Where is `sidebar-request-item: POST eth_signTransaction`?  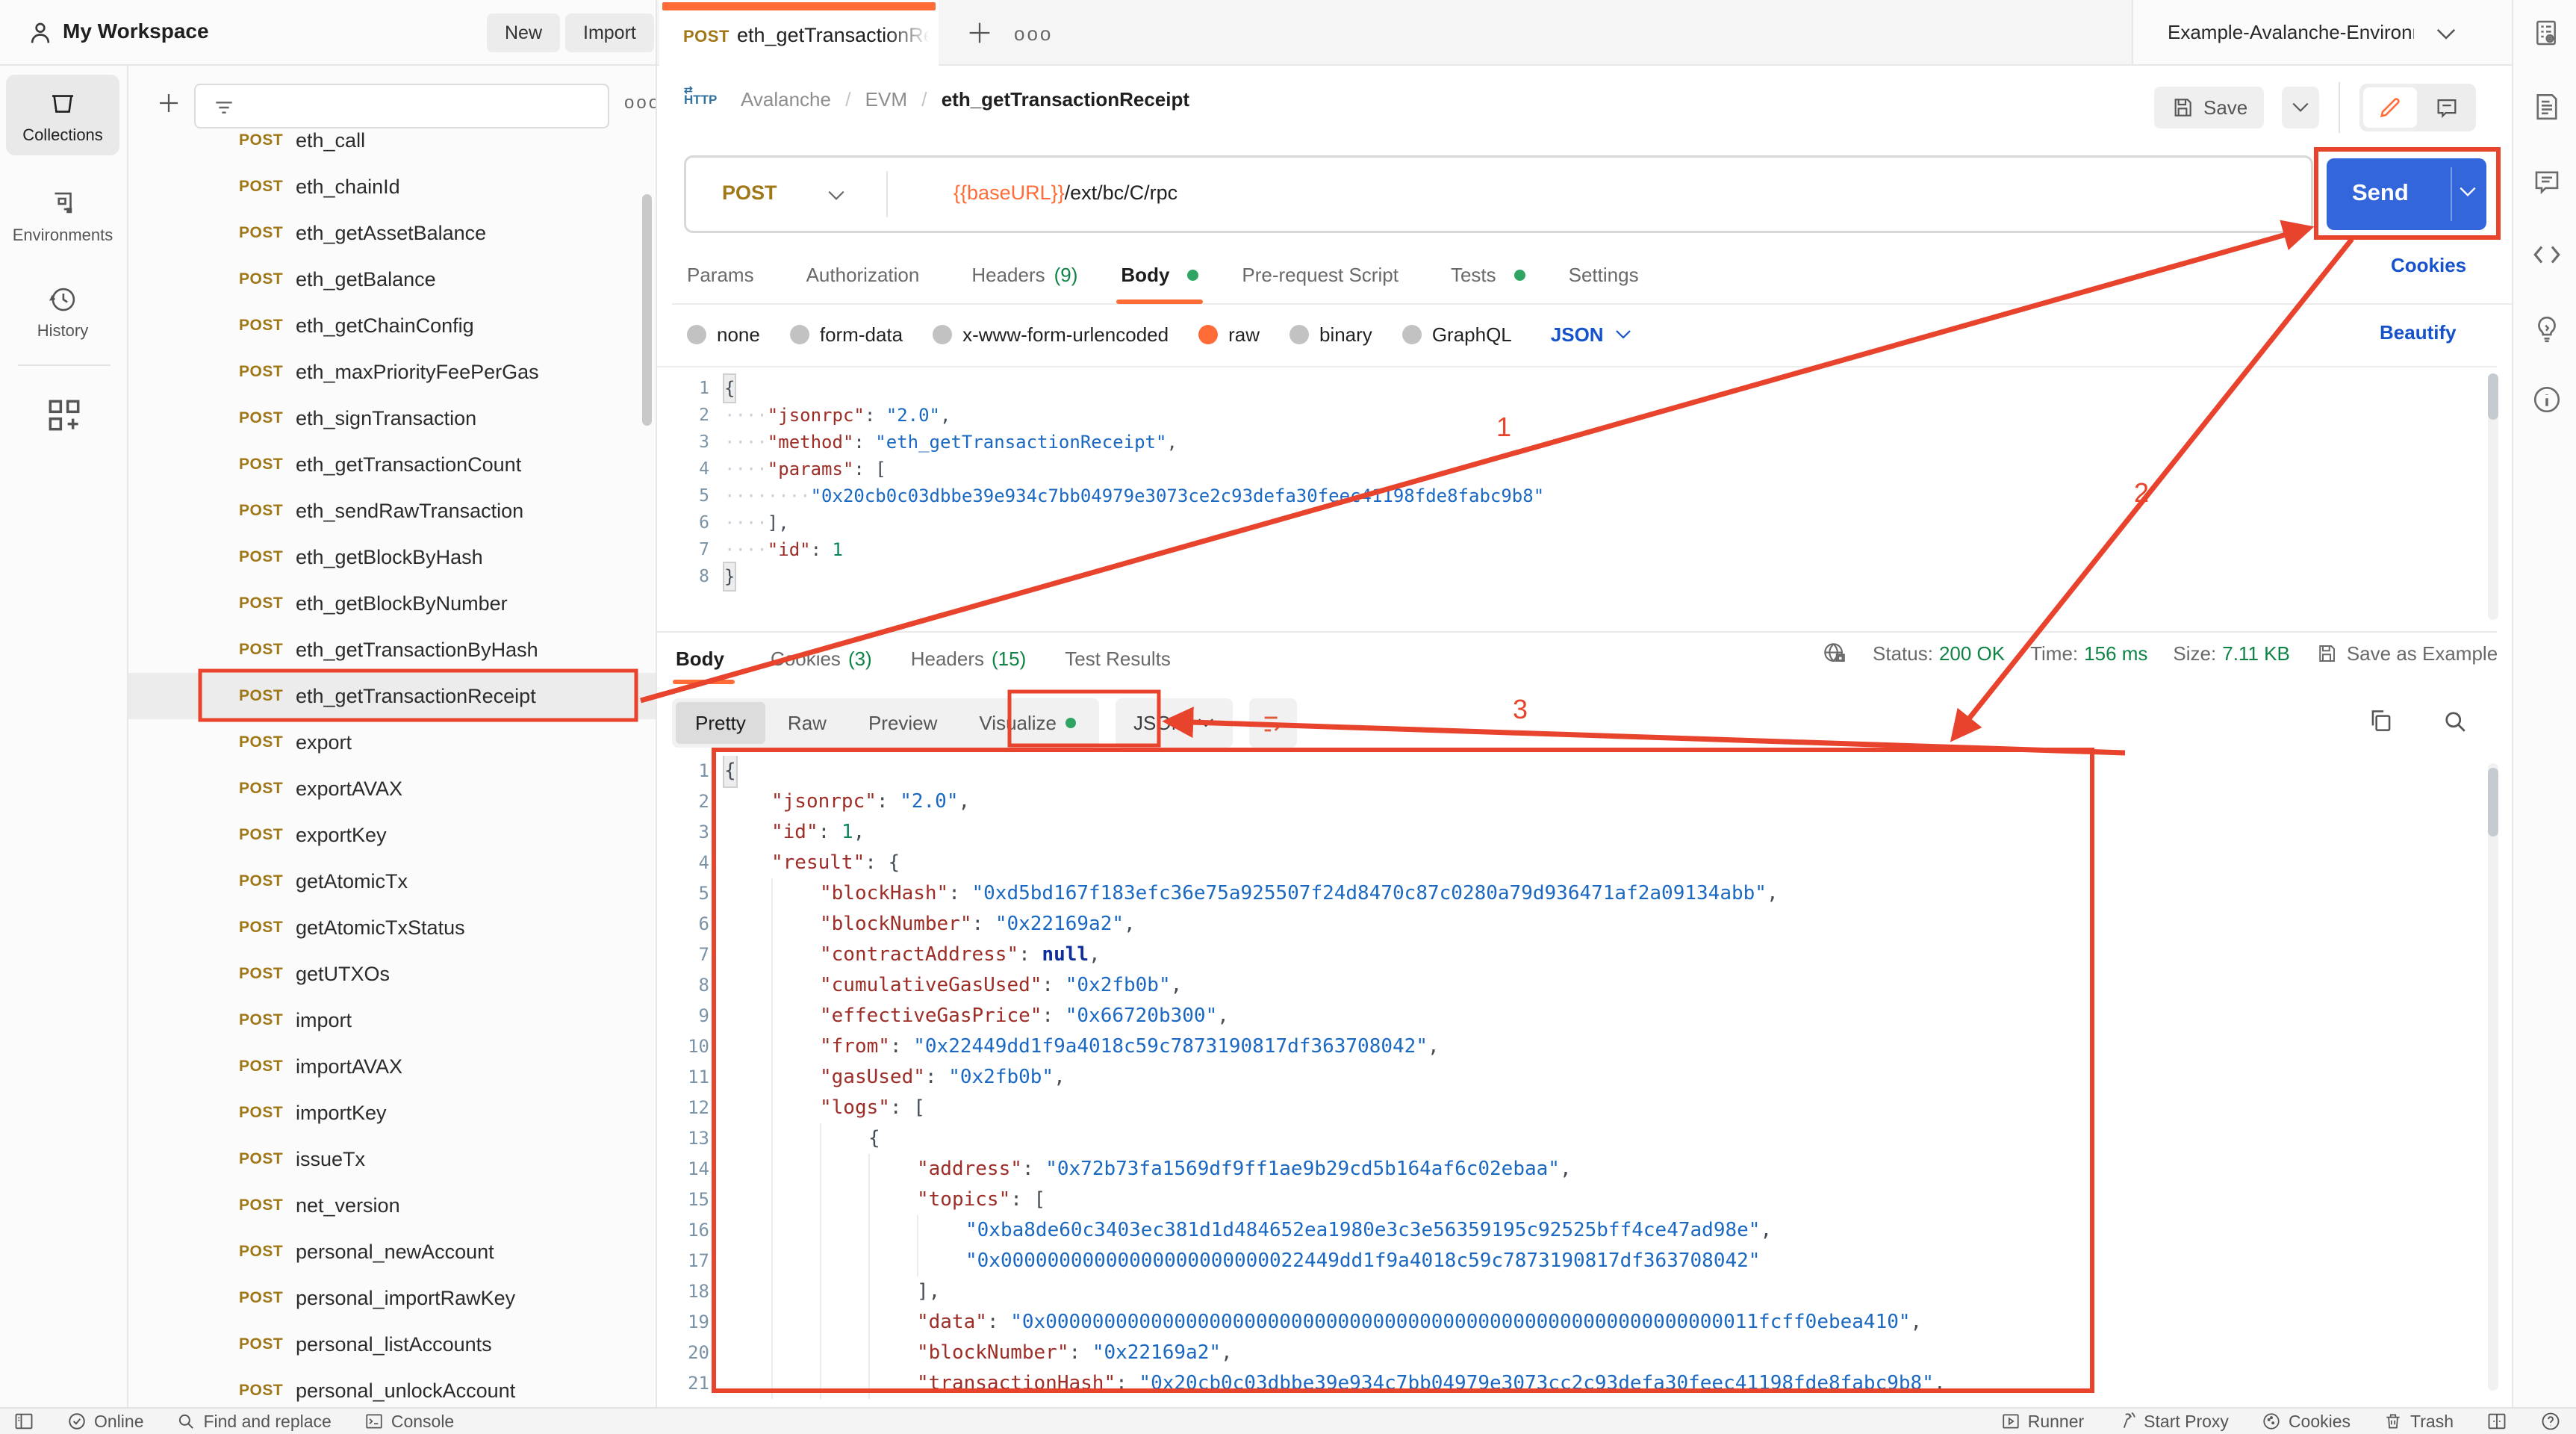 sidebar-request-item: POST eth_signTransaction is located at coordinates (392, 418).